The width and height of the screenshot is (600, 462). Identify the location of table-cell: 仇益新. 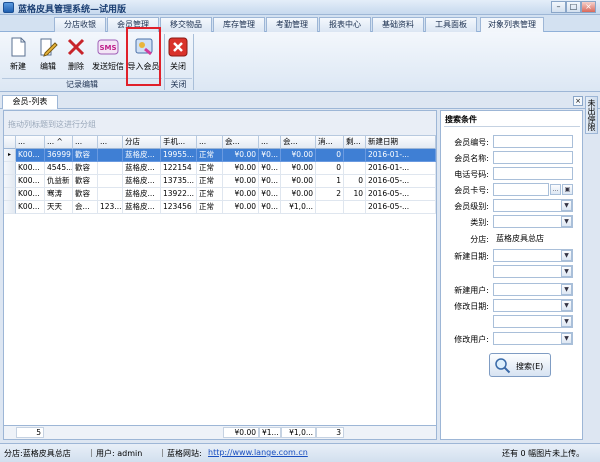
(59, 181).